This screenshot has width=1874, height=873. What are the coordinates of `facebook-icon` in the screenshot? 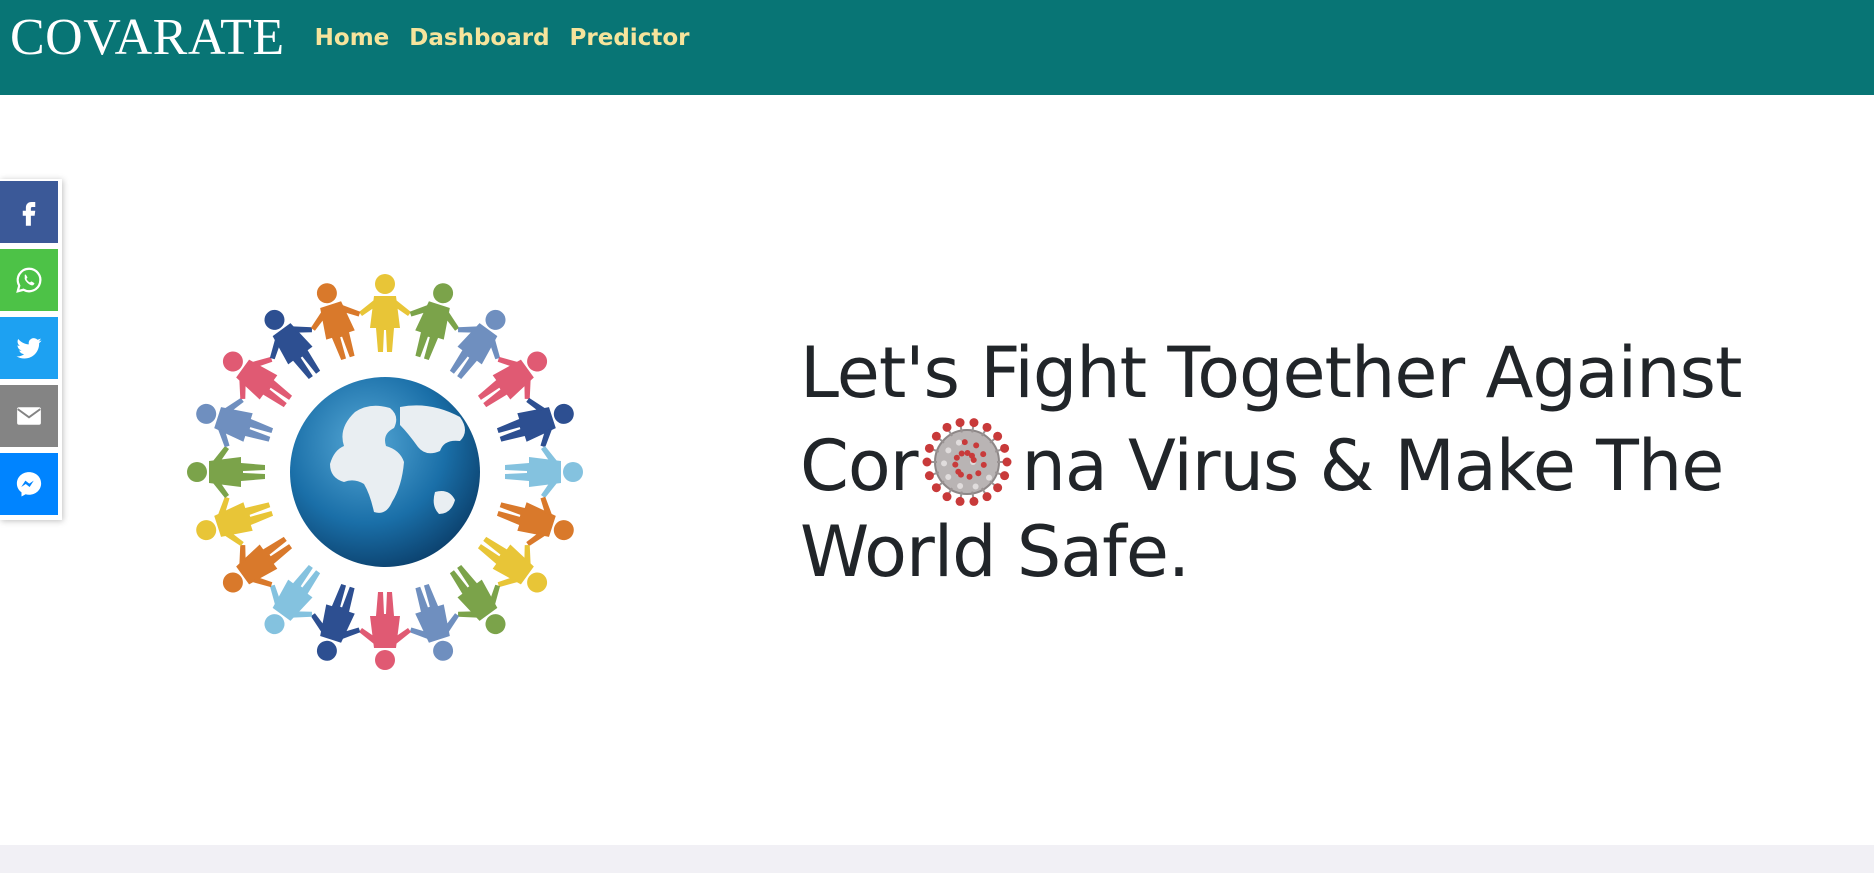 It's located at (29, 214).